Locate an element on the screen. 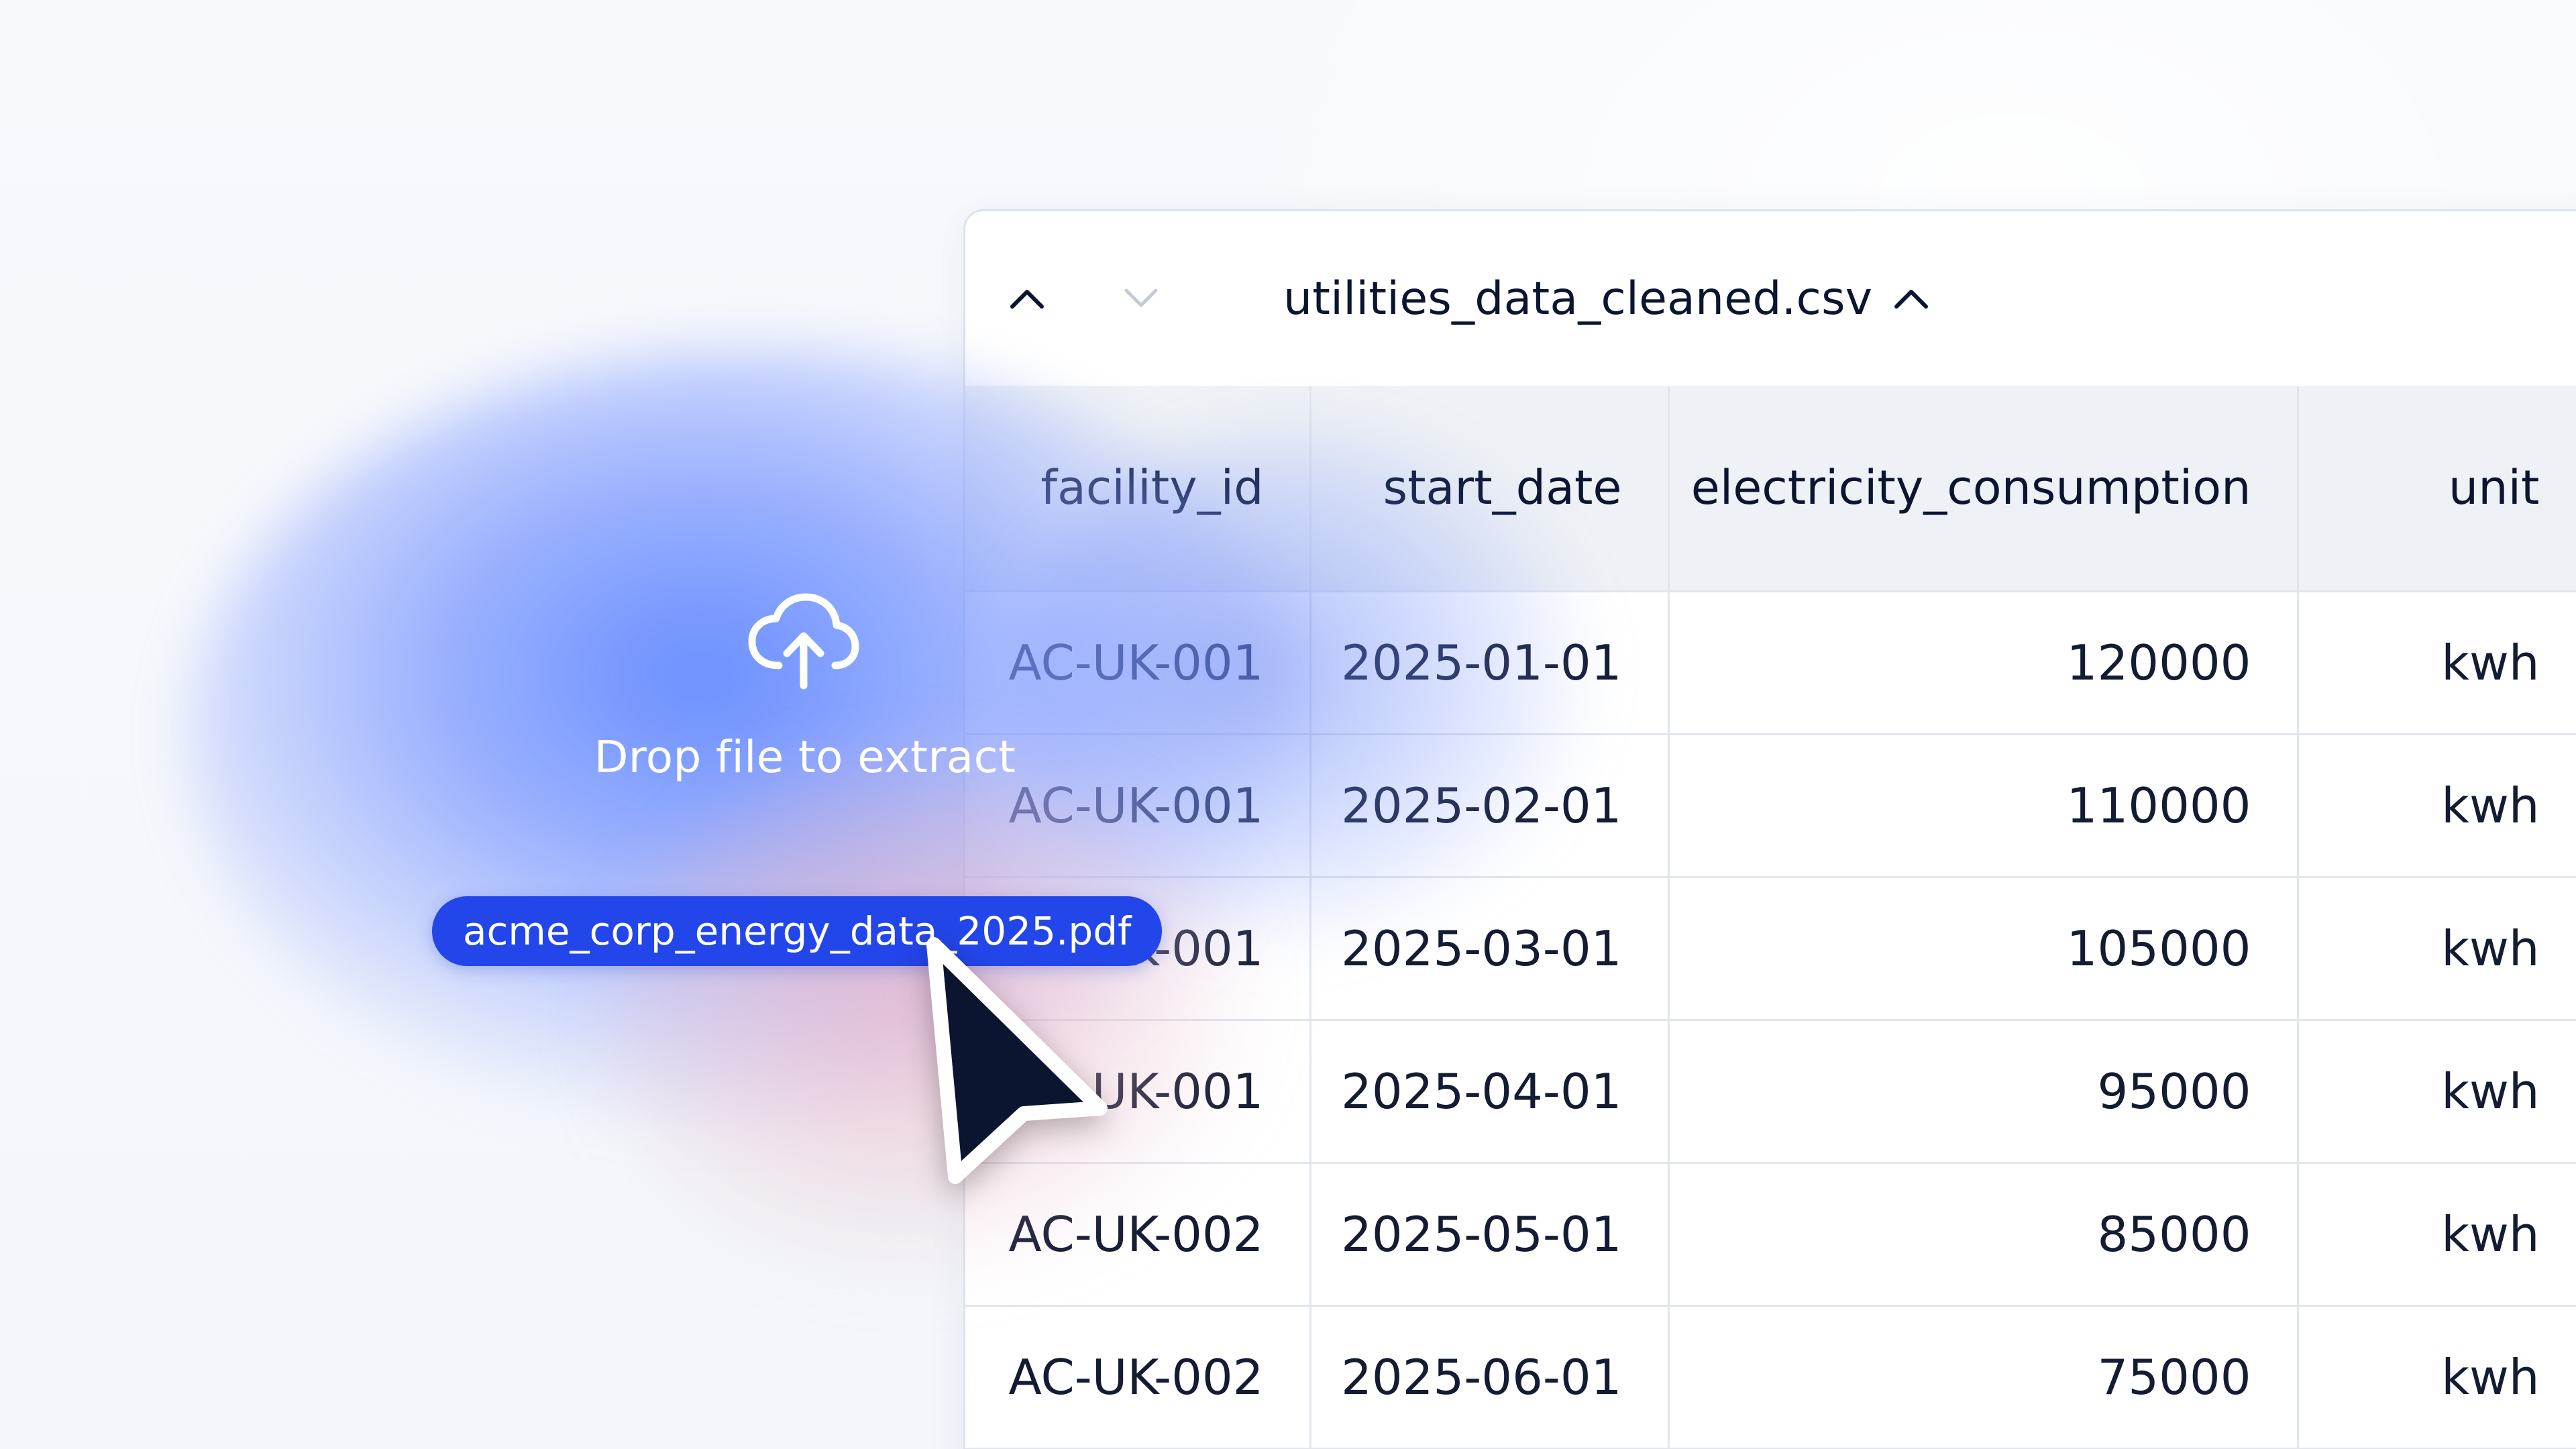 This screenshot has width=2576, height=1449. drop-zone: Drop file to extract is located at coordinates (805, 691).